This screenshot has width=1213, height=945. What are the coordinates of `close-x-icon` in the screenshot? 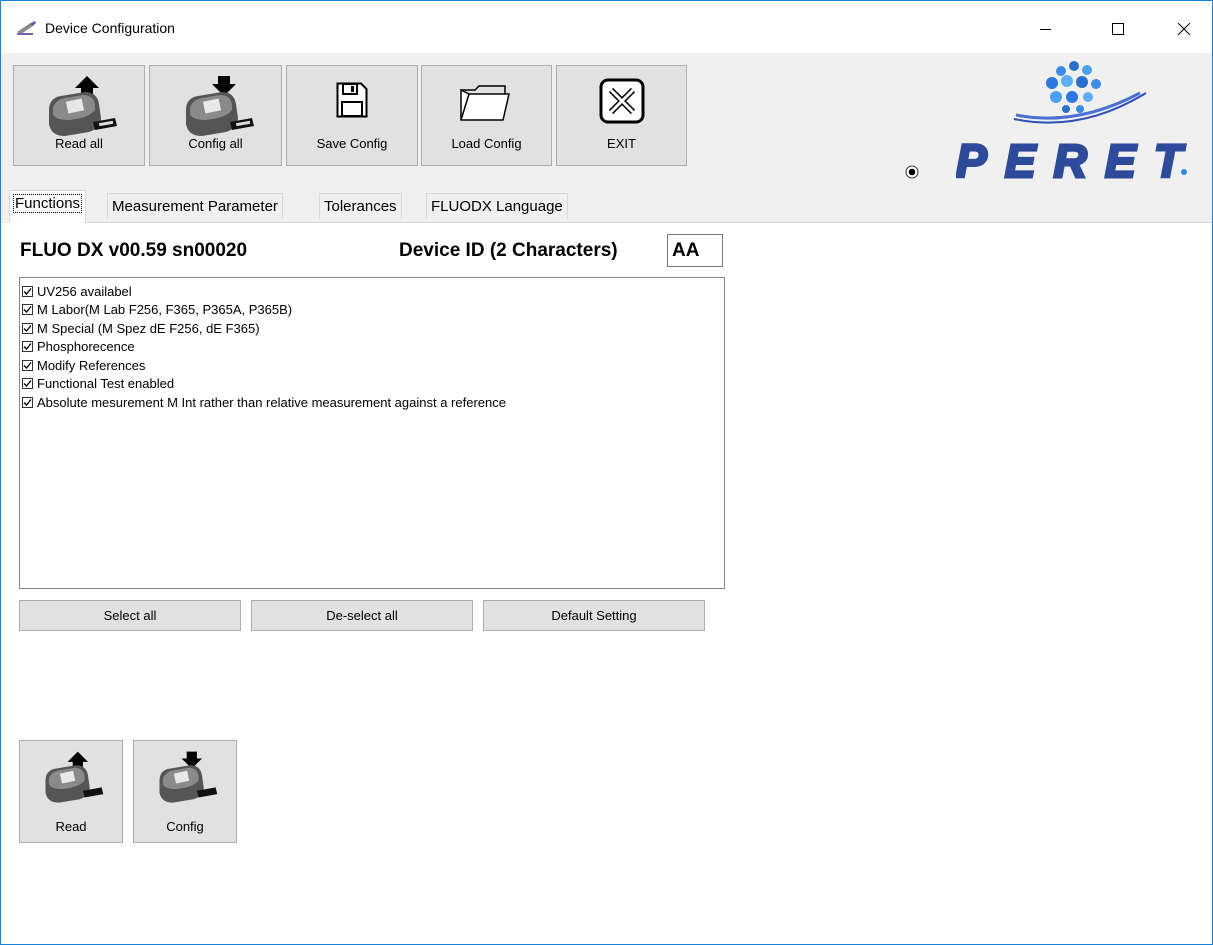 It's located at (622, 102).